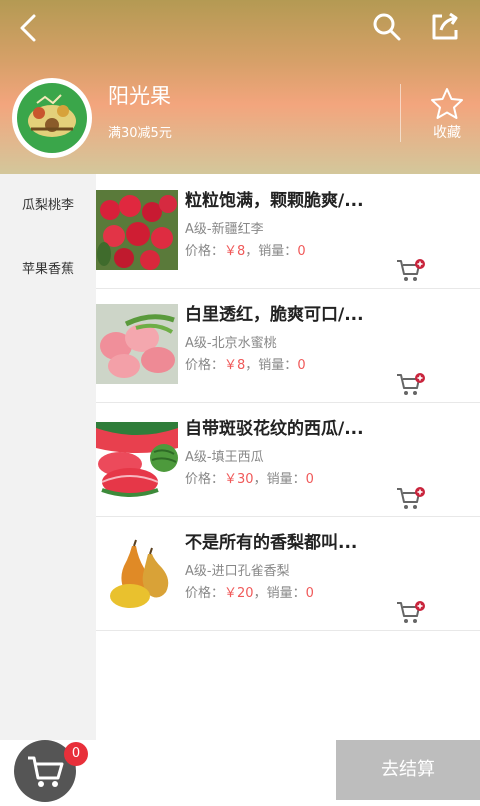  I want to click on product-item: 不是所有的香梨都叫... A级-进口孔雀香梨 价格：￥20，销量：0, so click(288, 573).